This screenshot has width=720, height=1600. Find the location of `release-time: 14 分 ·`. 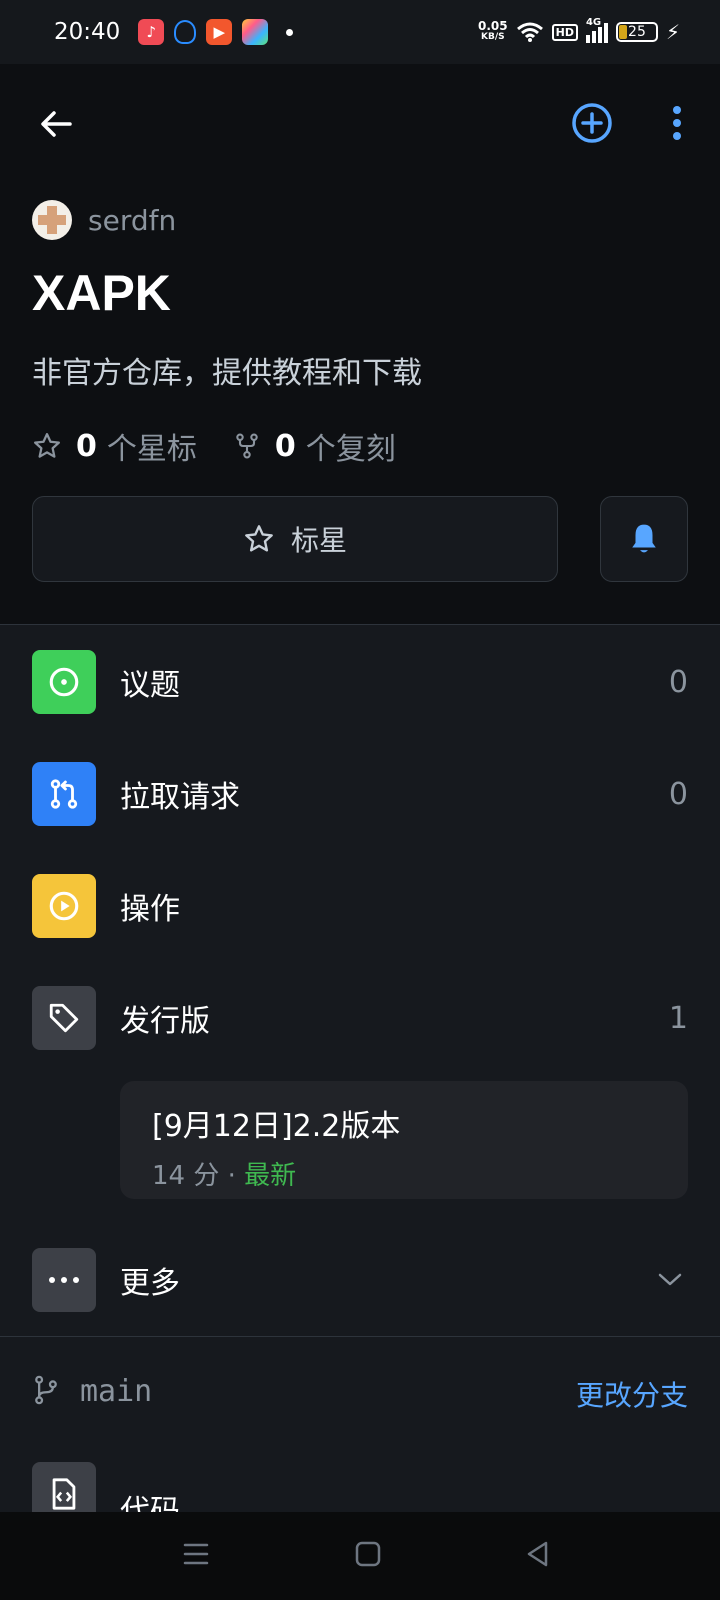

release-time: 14 分 · is located at coordinates (198, 1176).